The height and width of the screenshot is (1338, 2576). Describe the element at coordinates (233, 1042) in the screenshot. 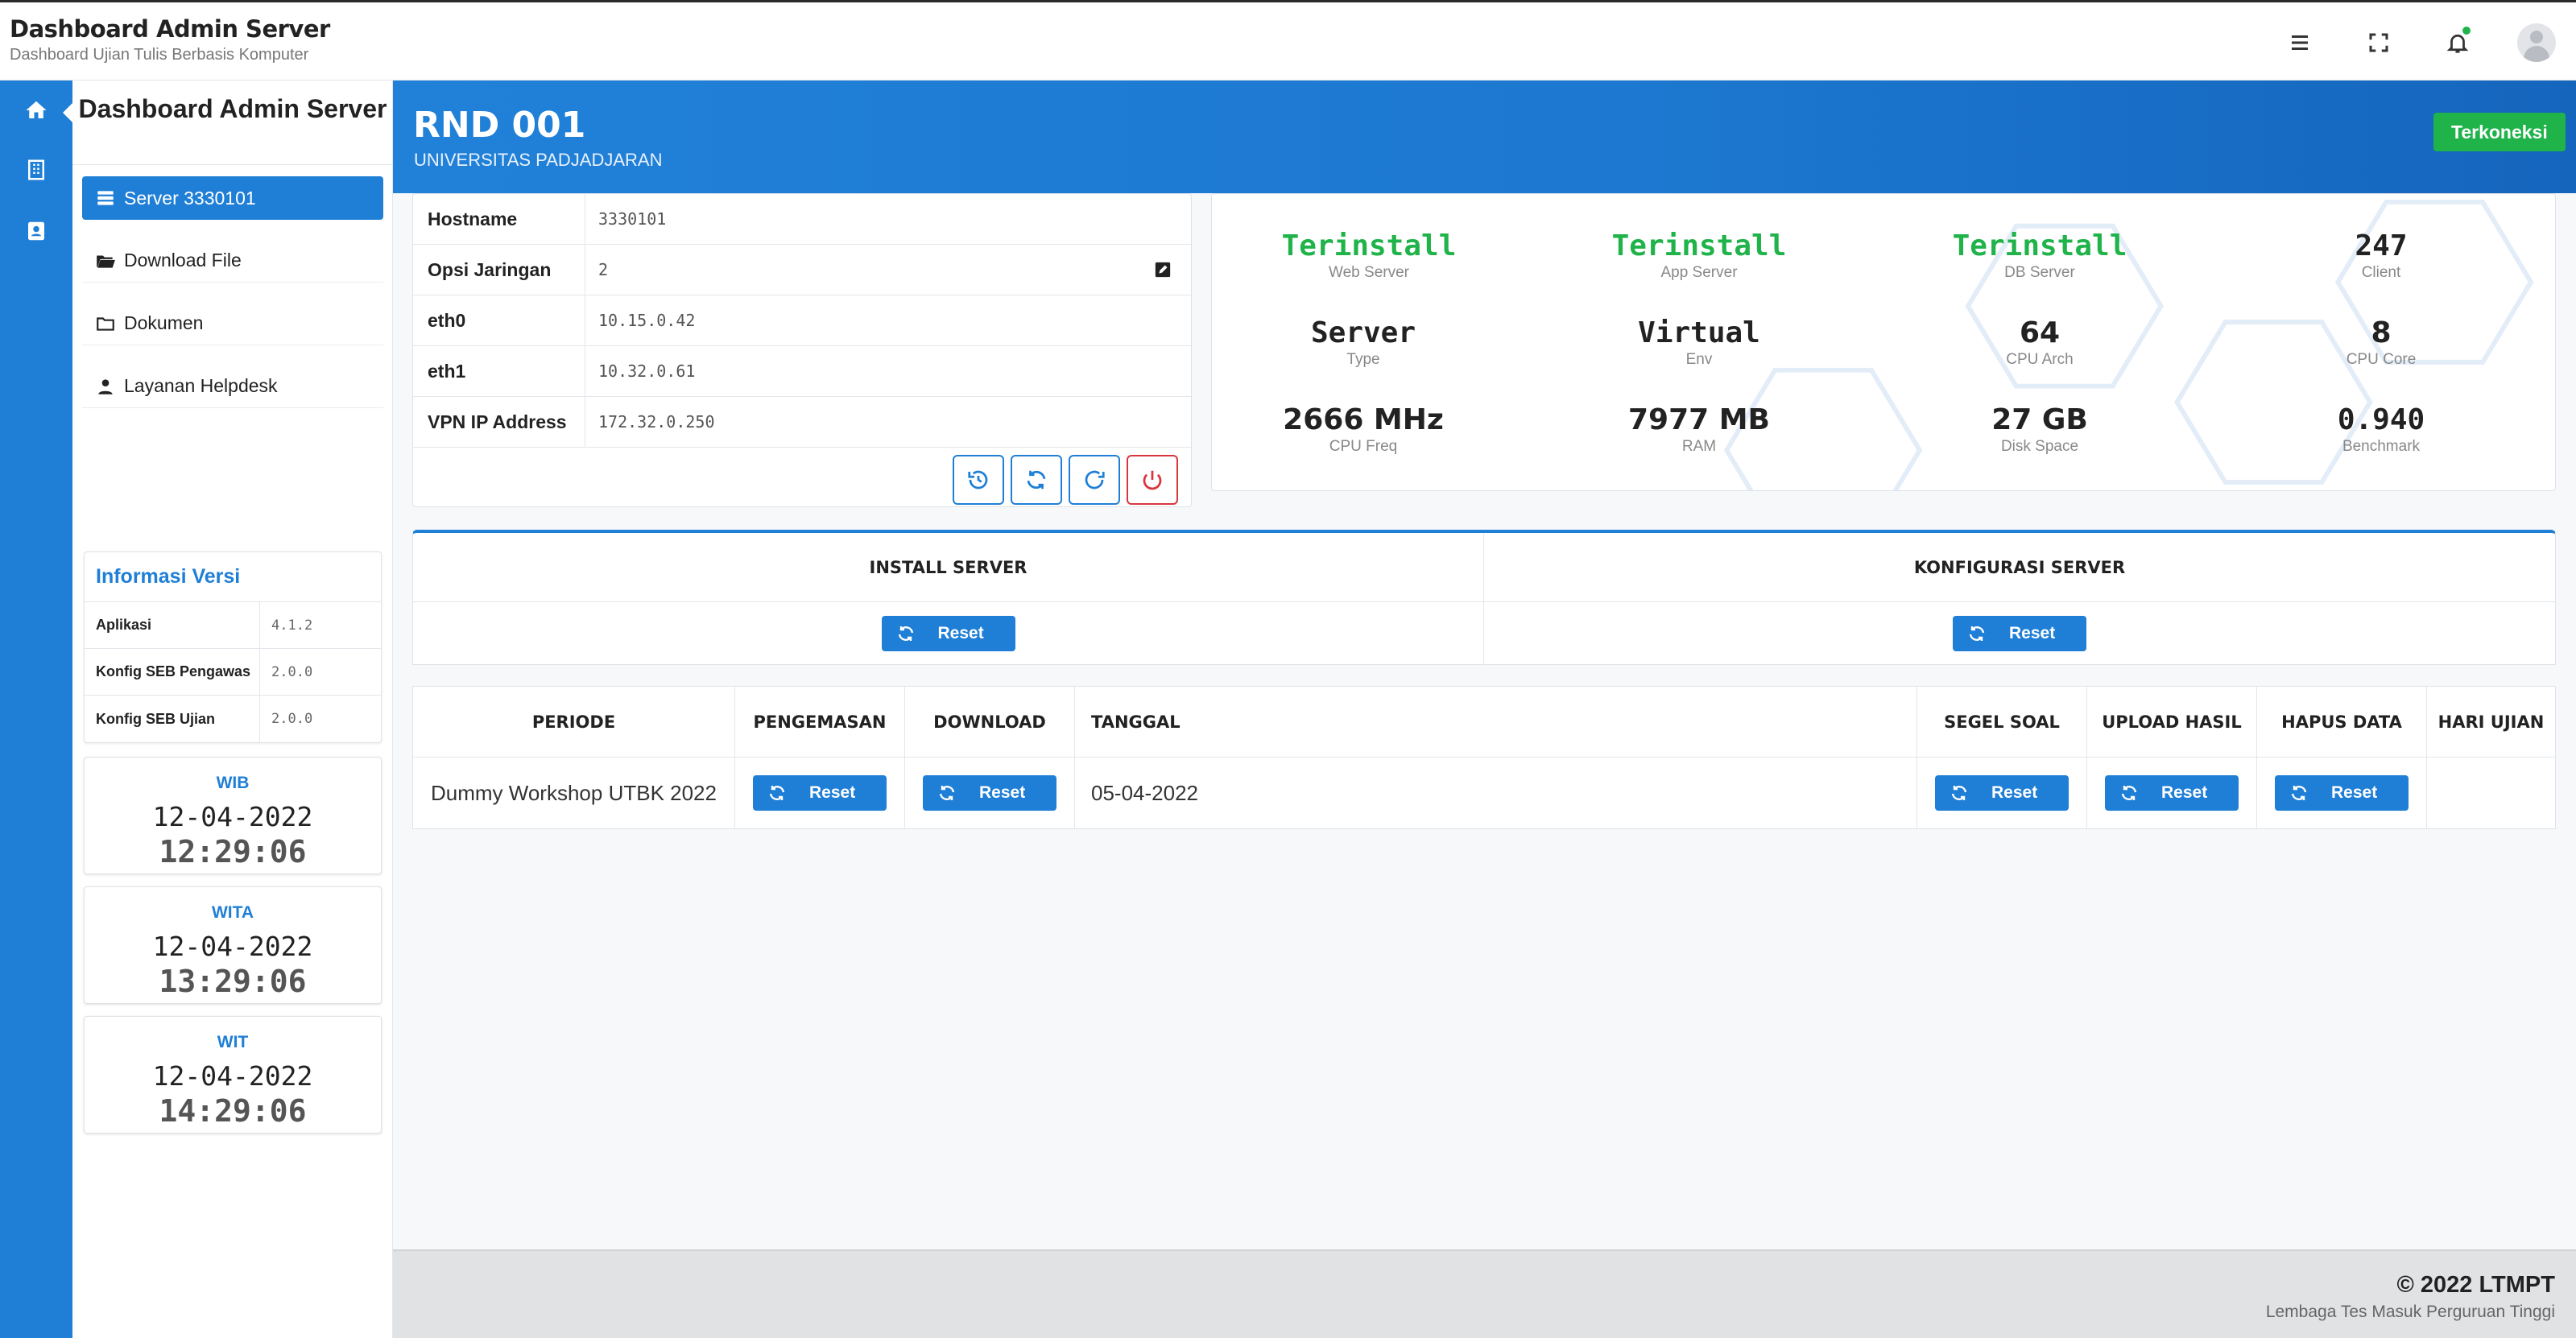

I see `clock-zone: WIT` at that location.